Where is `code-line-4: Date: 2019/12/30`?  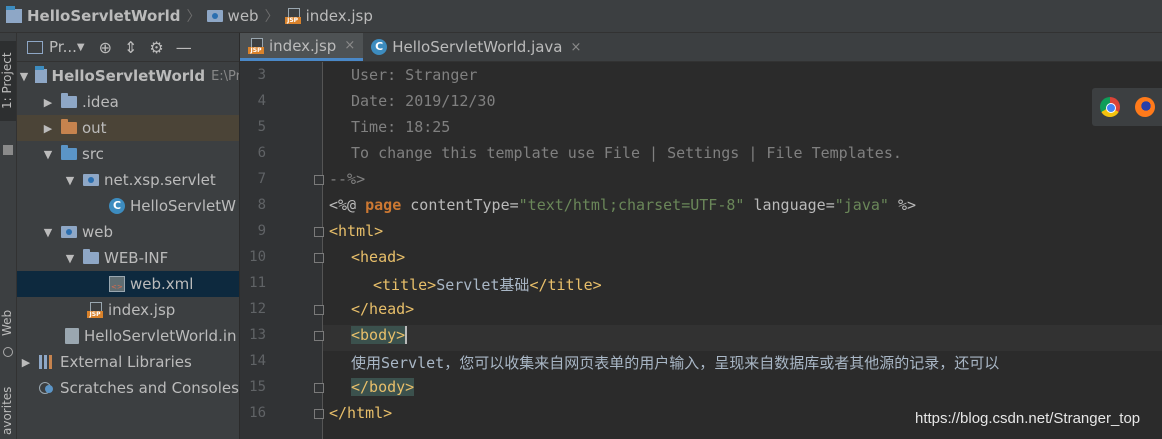 code-line-4: Date: 2019/12/30 is located at coordinates (423, 101).